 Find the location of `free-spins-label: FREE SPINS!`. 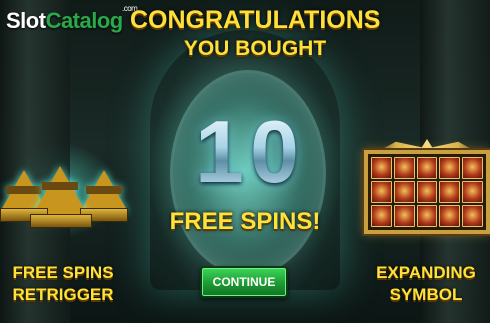

free-spins-label: FREE SPINS! is located at coordinates (245, 221).